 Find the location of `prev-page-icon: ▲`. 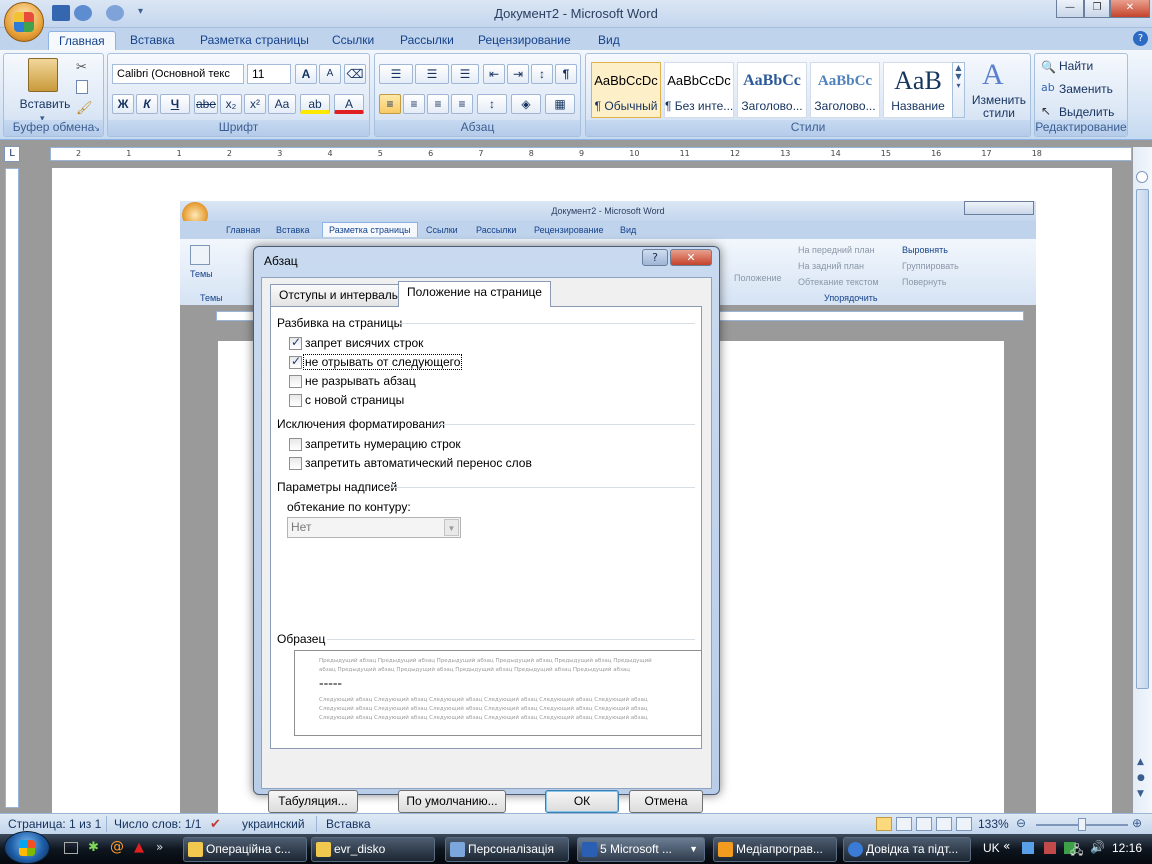

prev-page-icon: ▲ is located at coordinates (1140, 762).